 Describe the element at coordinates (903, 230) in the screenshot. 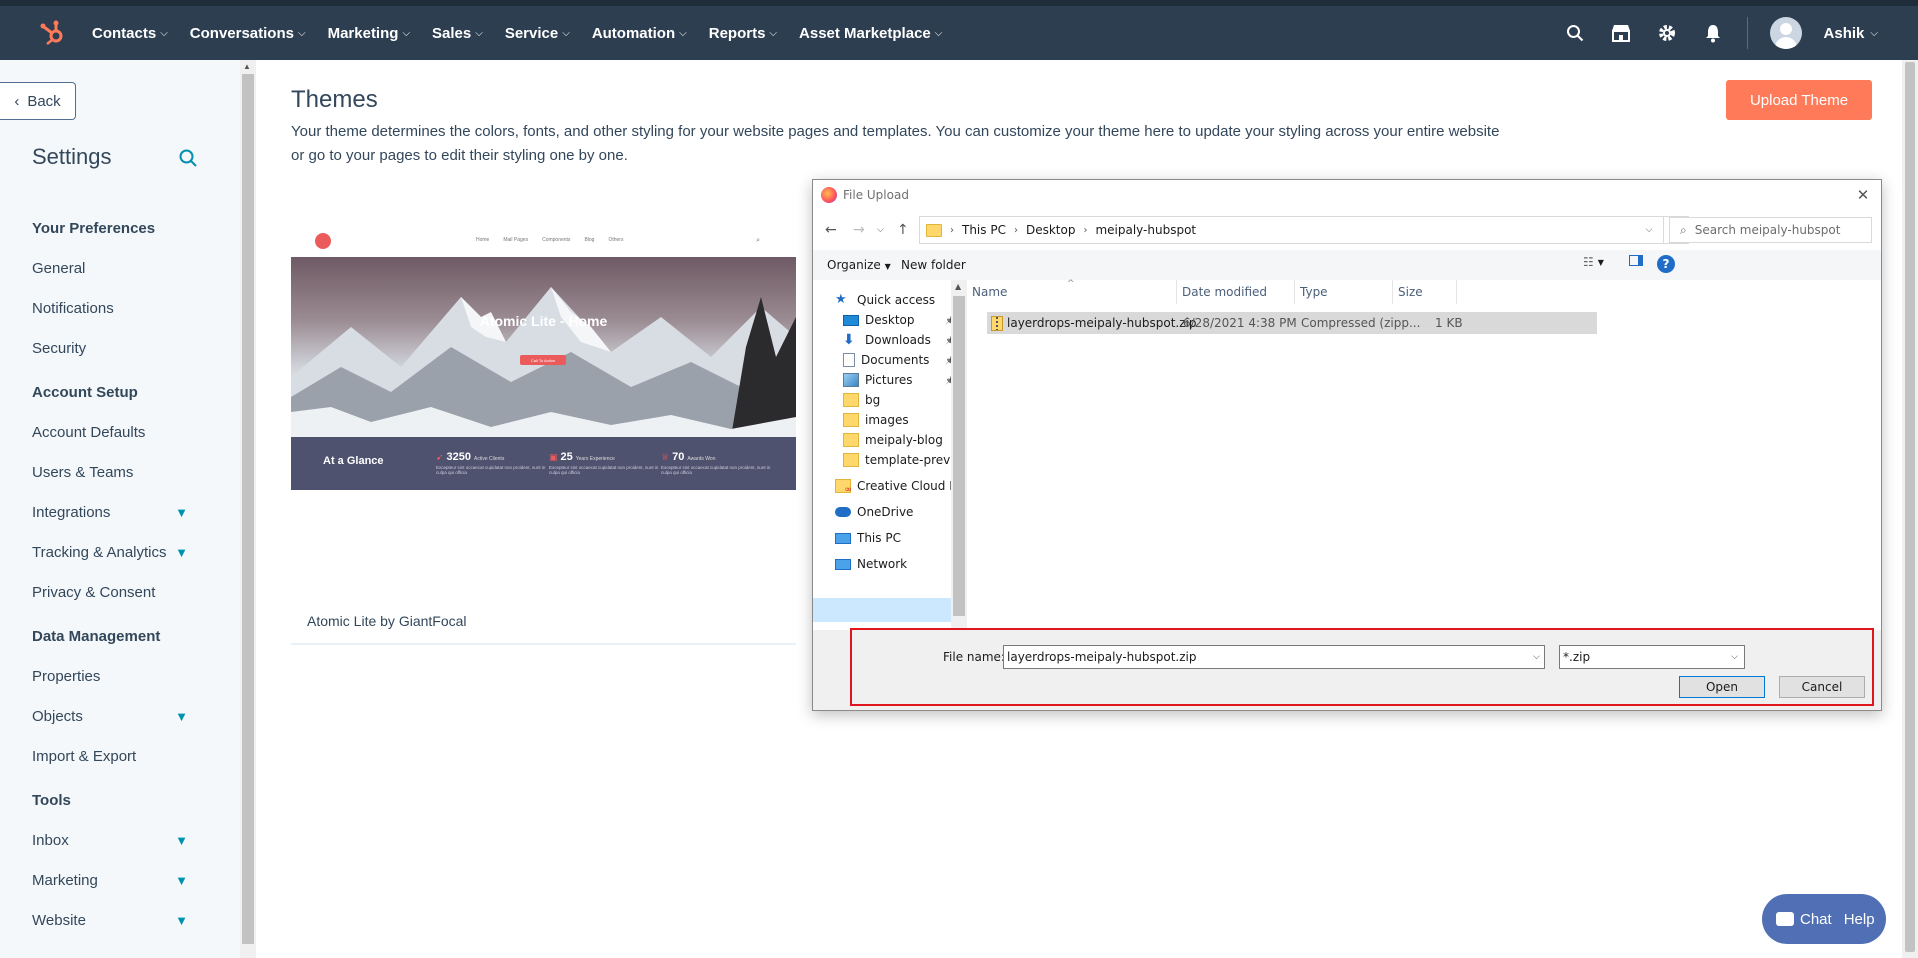

I see `up-arrow-icon: ↑` at that location.